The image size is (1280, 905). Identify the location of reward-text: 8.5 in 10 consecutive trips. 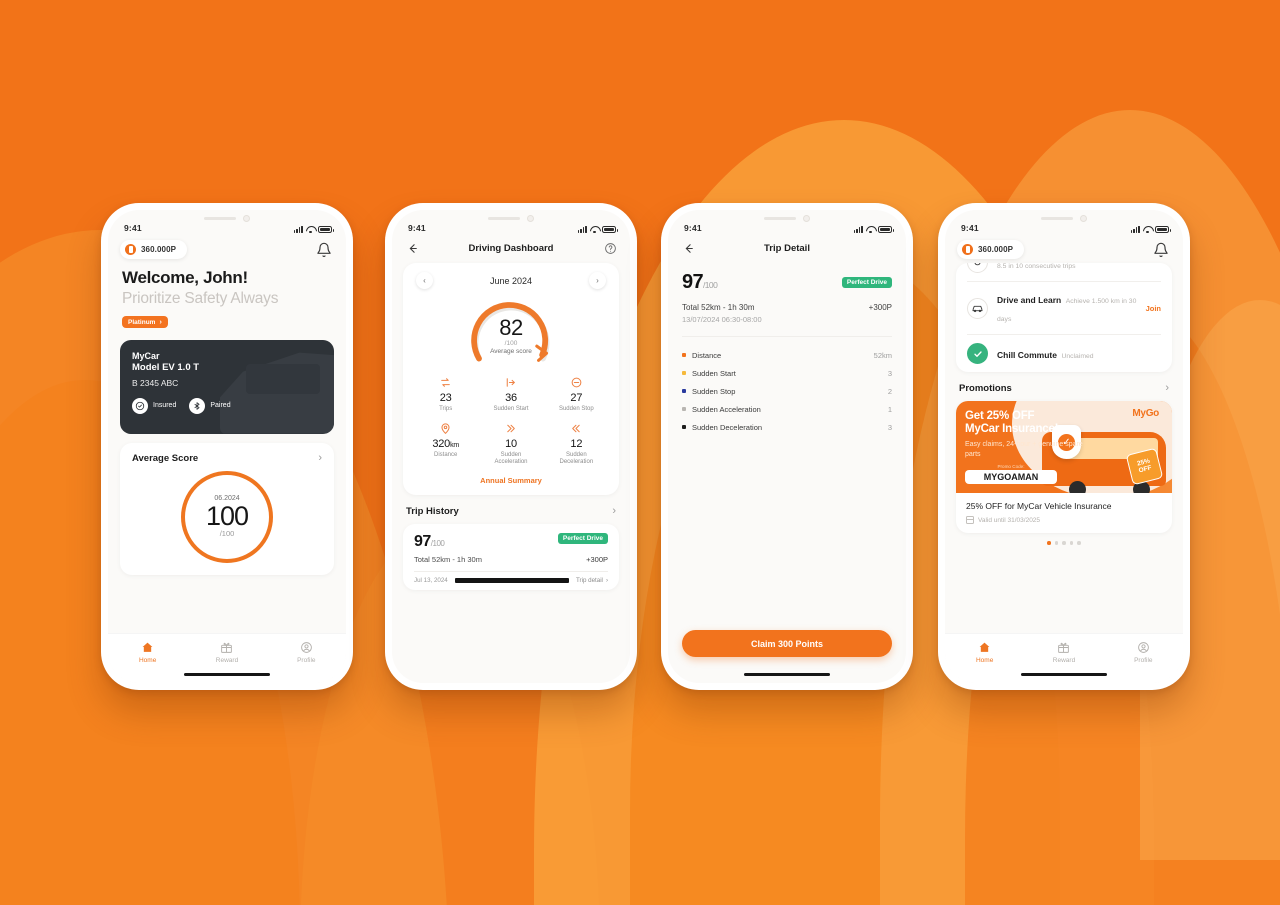
(1079, 268).